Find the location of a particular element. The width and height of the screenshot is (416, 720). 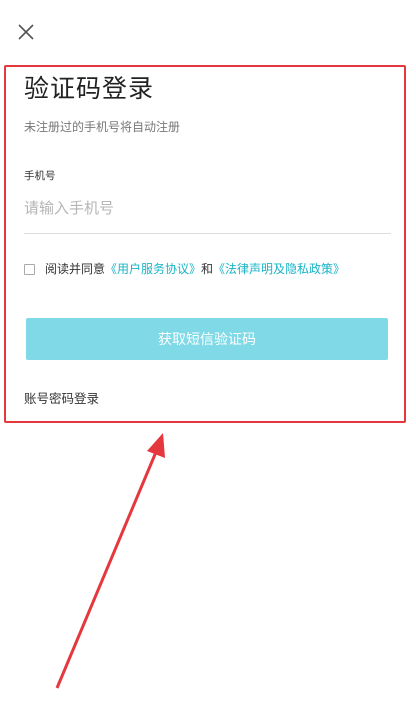

user-agreement-link: 《用户服务协议》 is located at coordinates (153, 269).